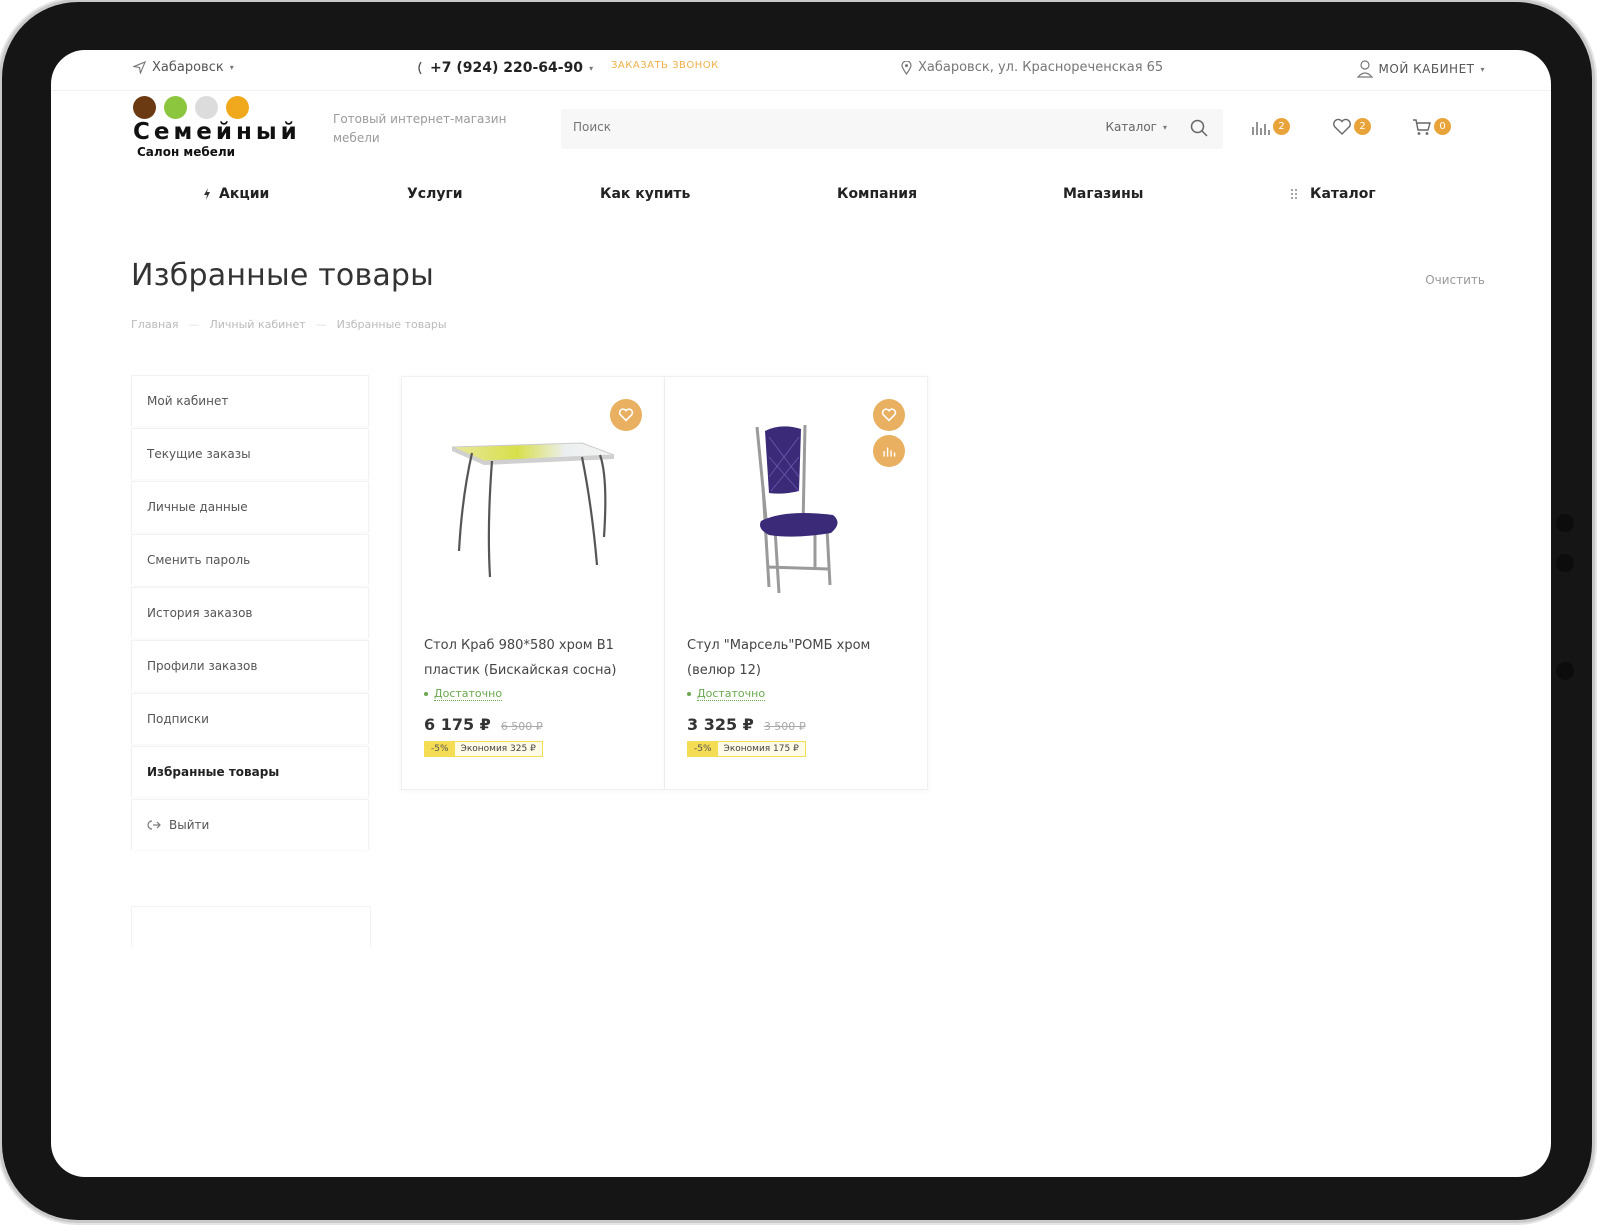 This screenshot has width=1600, height=1226. What do you see at coordinates (223, 107) in the screenshot?
I see `logo-dots` at bounding box center [223, 107].